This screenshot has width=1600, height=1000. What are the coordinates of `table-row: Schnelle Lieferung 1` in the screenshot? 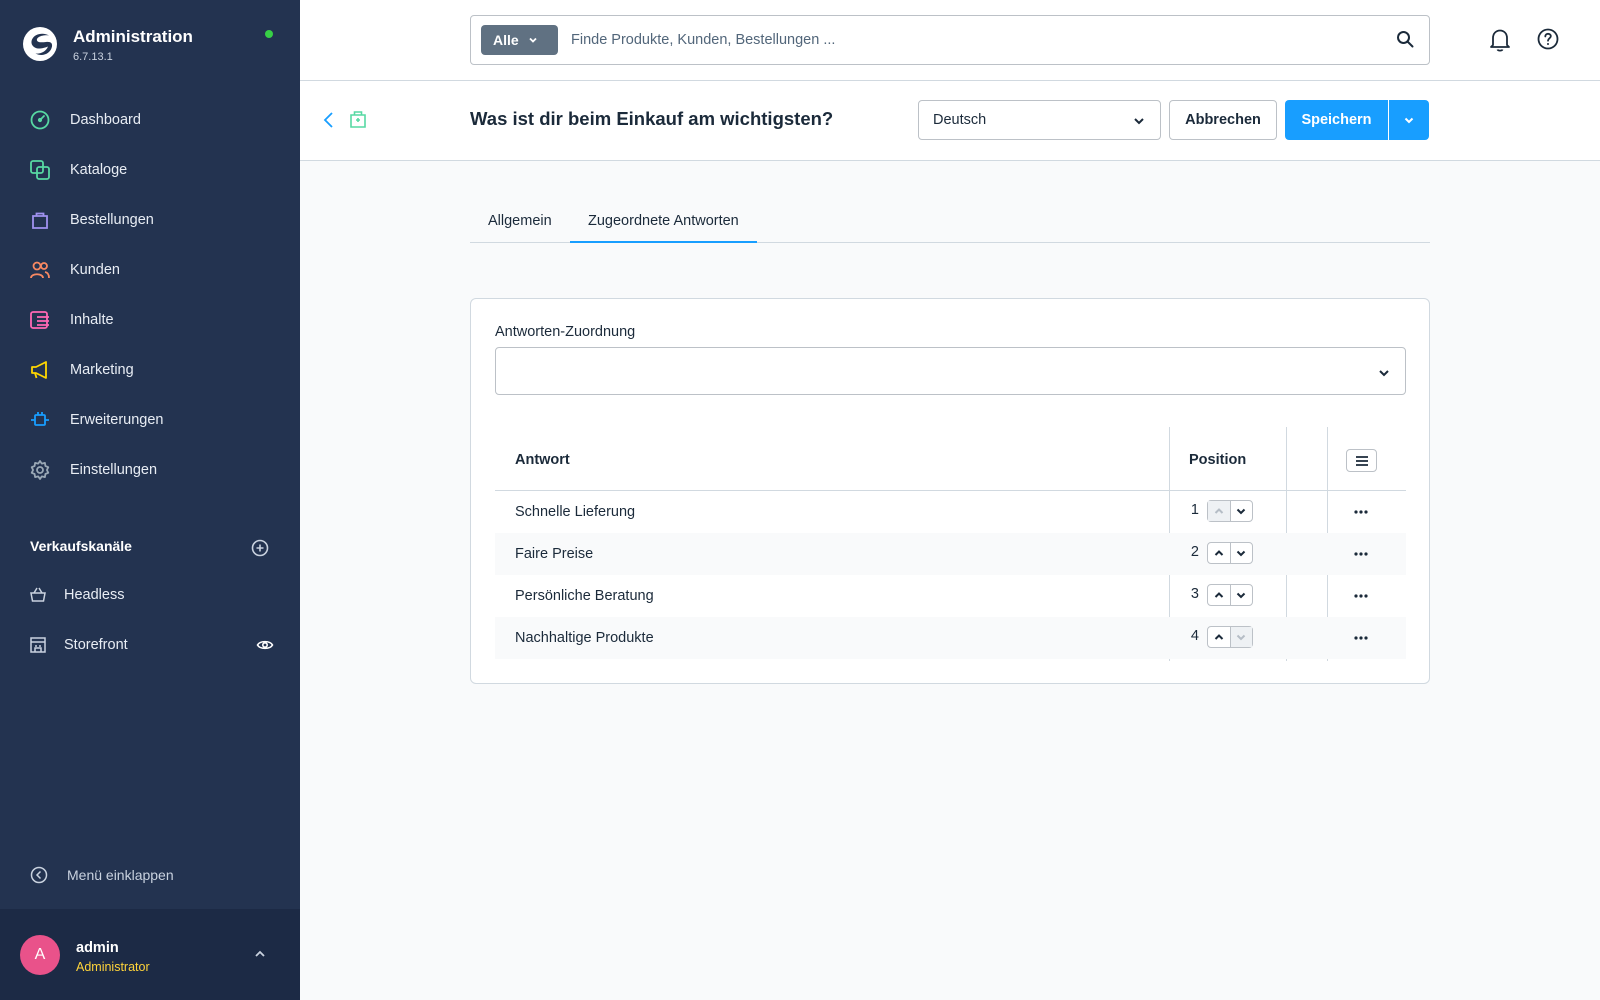 It's located at (950, 512).